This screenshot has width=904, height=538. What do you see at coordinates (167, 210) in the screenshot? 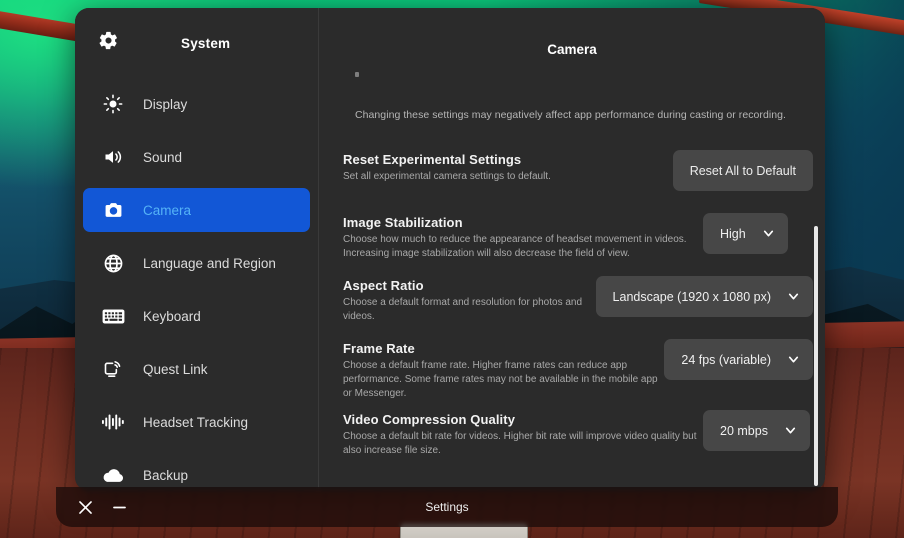
I see `sidebar-item-label: Camera` at bounding box center [167, 210].